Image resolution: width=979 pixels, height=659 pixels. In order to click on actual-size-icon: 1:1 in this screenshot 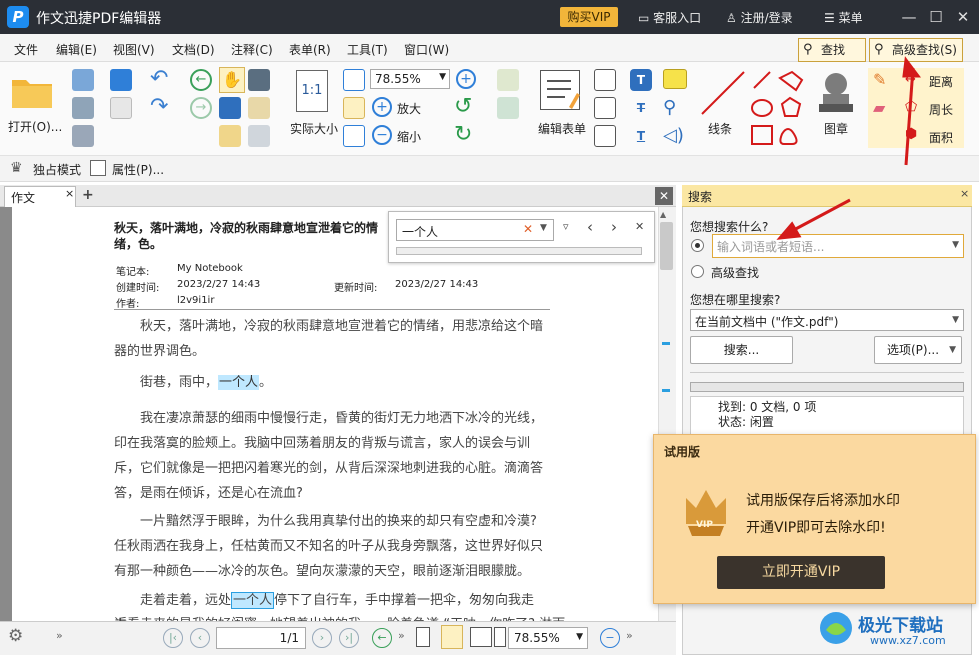, I will do `click(312, 91)`.